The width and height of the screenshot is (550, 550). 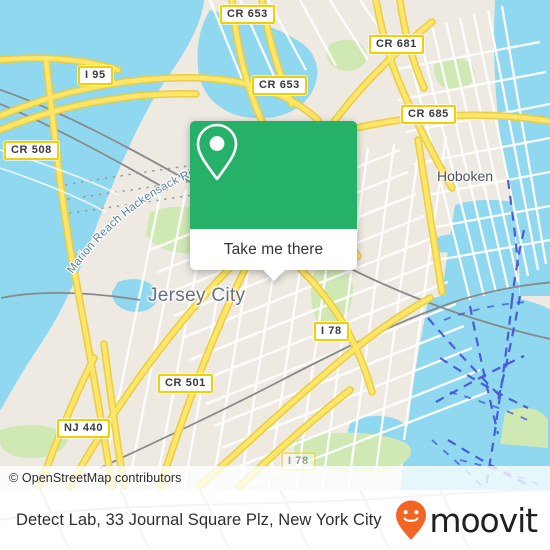 I want to click on road-shield-cr-501: CR 501, so click(x=185, y=383).